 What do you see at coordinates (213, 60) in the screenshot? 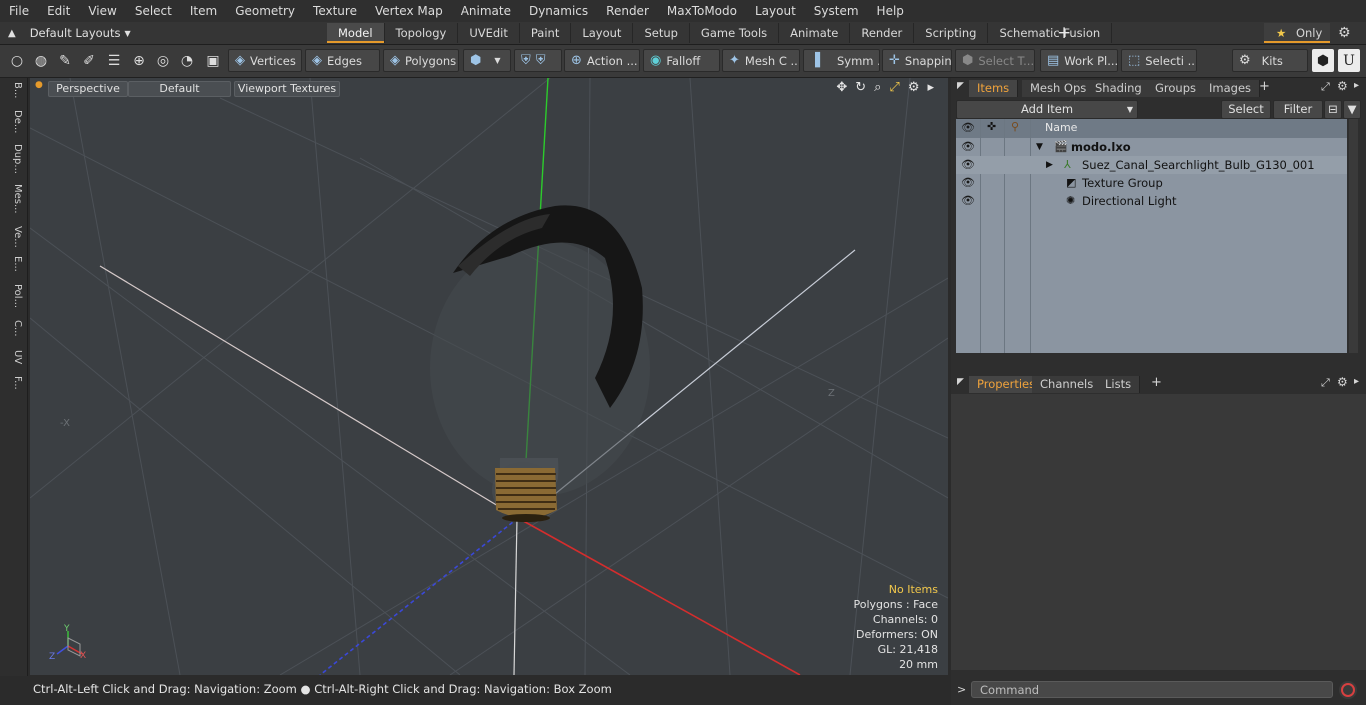
I see `cube-icon: ▣` at bounding box center [213, 60].